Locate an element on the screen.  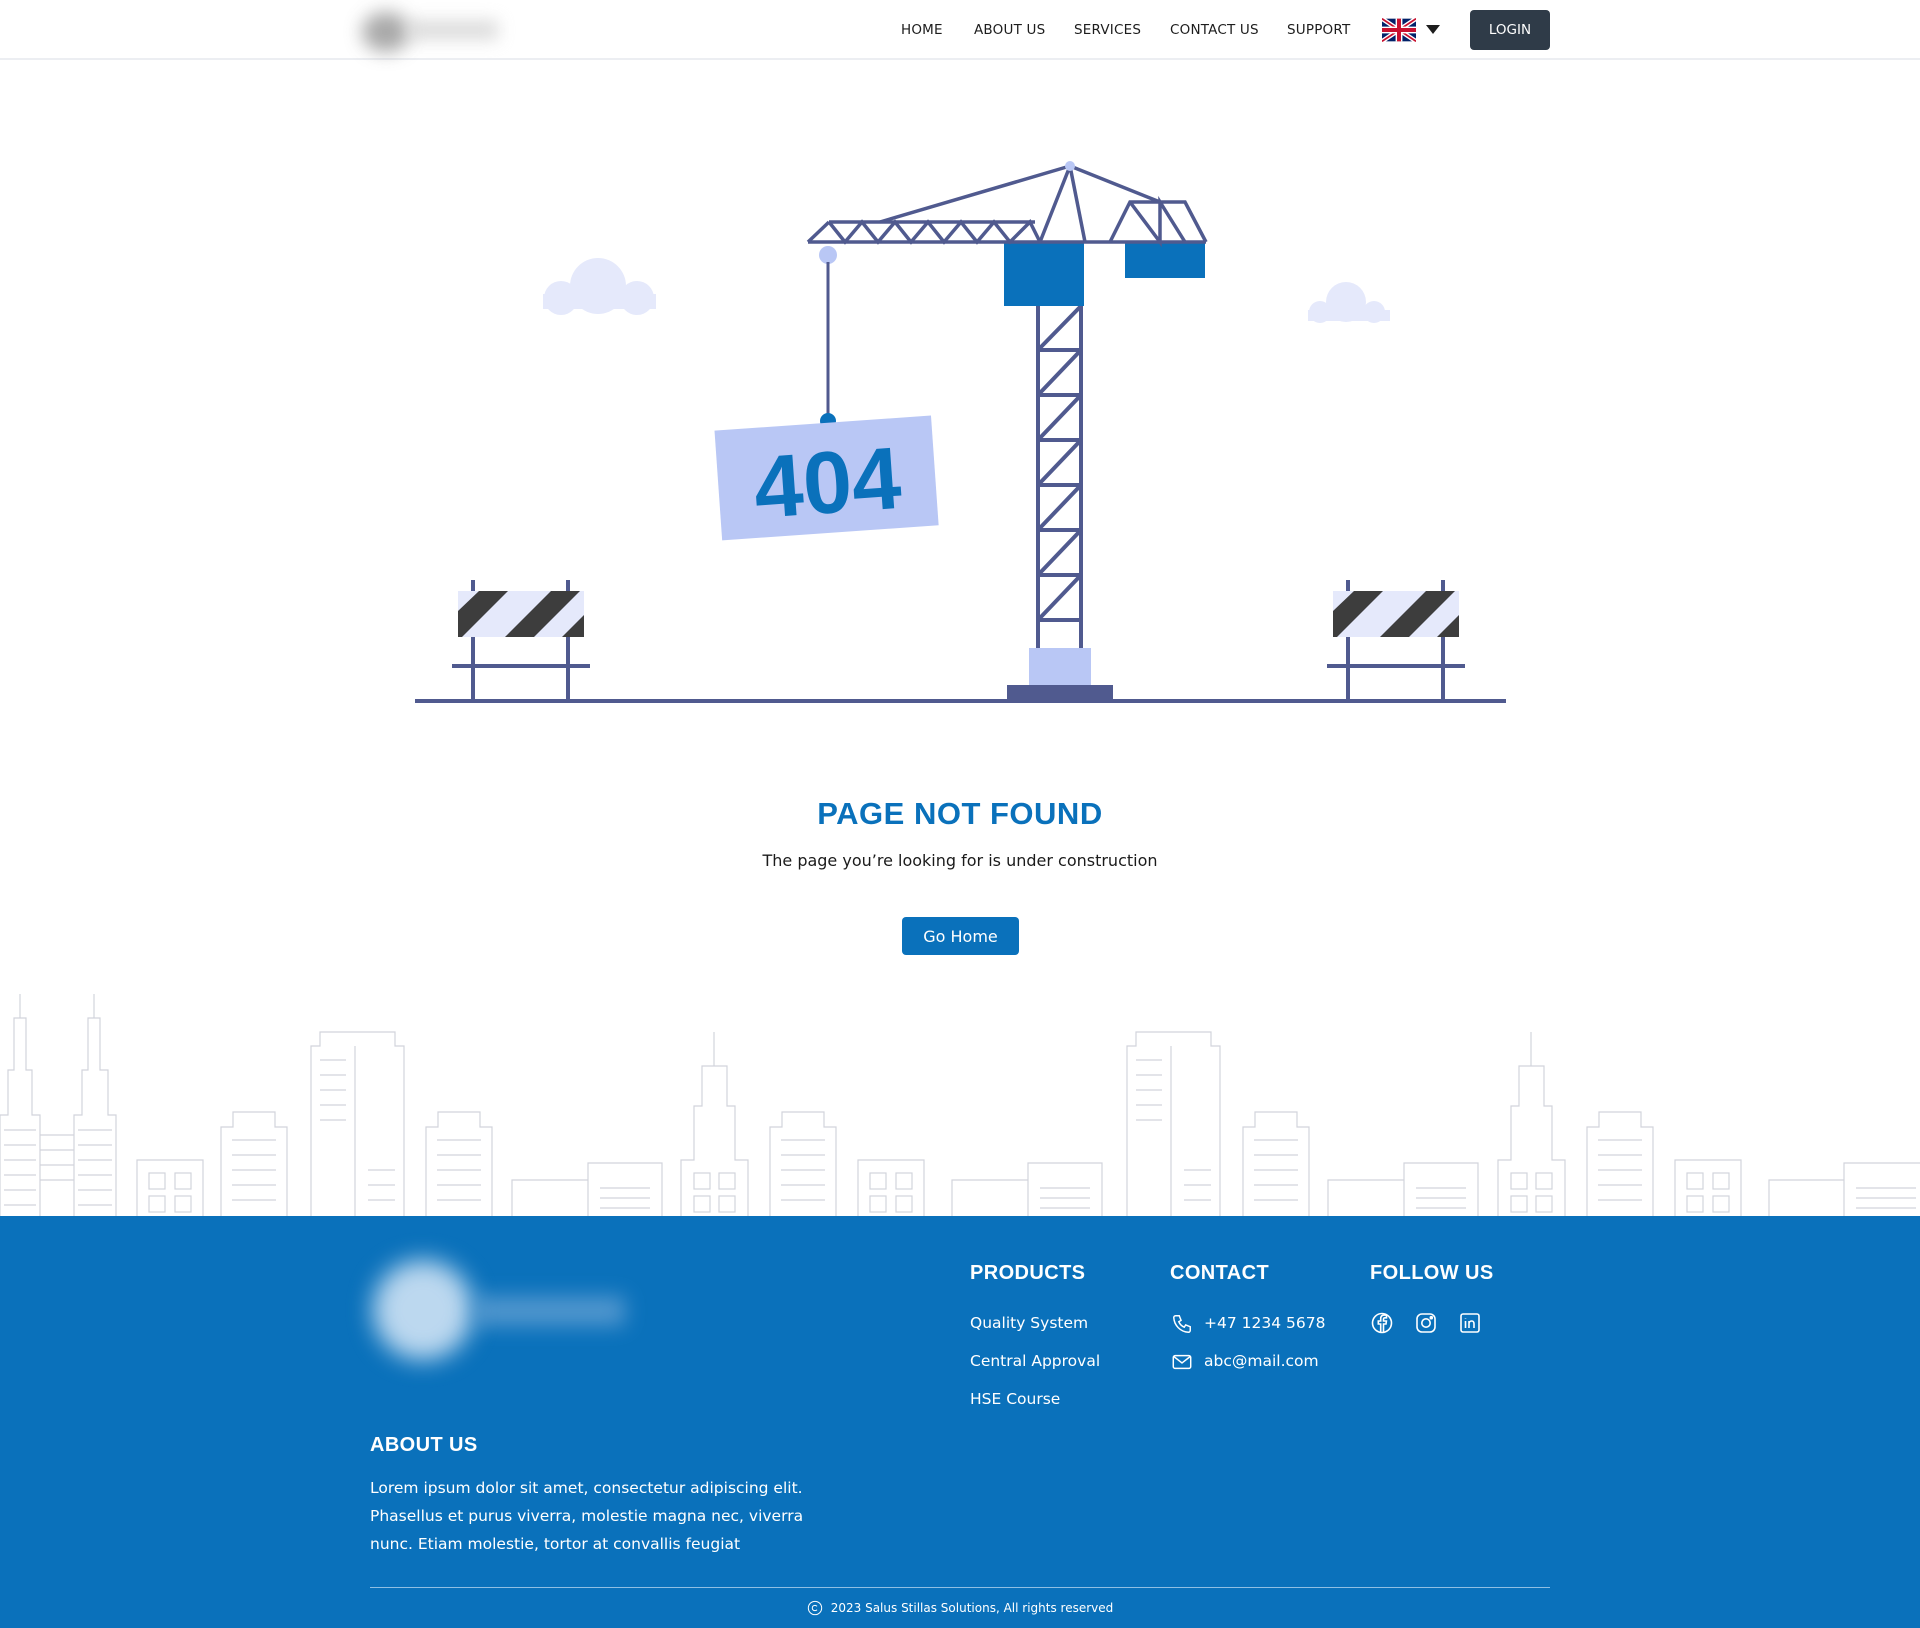
linkedin-icon is located at coordinates (1470, 1323).